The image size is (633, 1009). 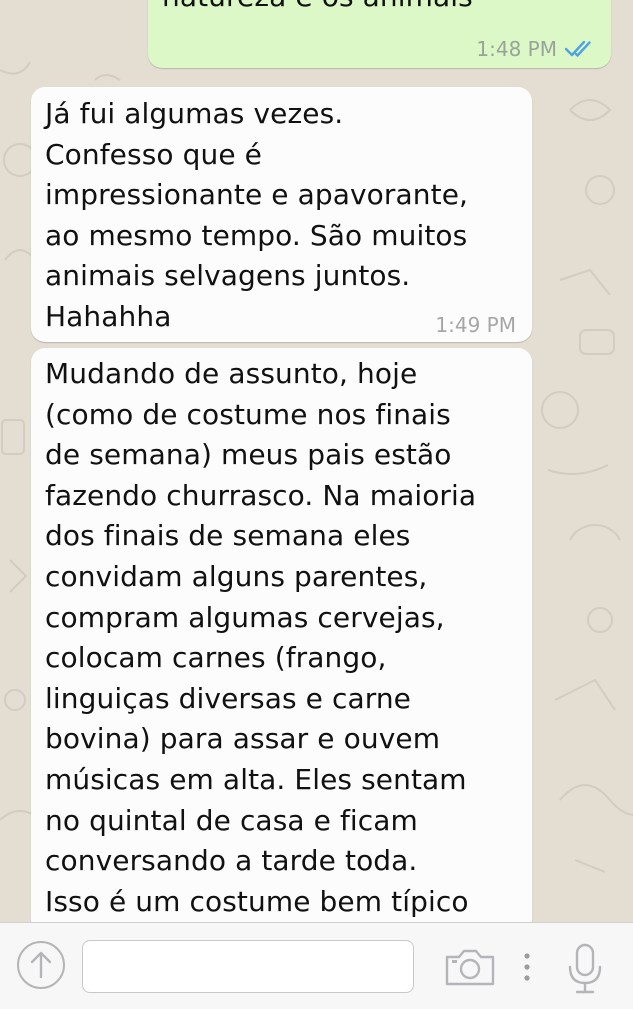 What do you see at coordinates (527, 967) in the screenshot?
I see `more-vertical-icon` at bounding box center [527, 967].